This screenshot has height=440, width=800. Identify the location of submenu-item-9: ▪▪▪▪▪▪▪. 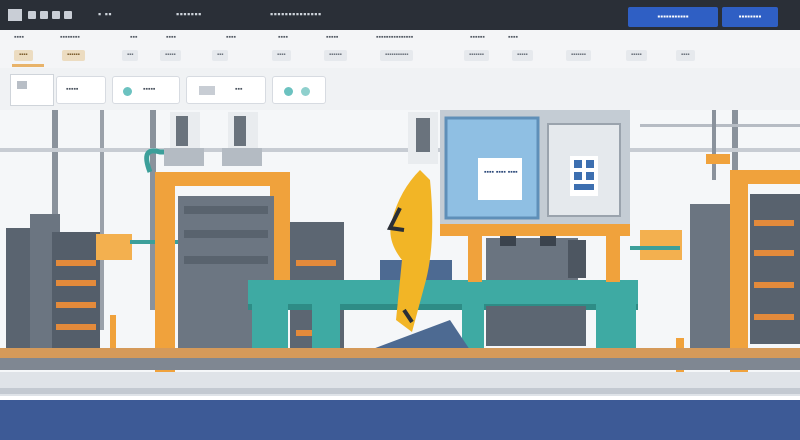
(476, 55).